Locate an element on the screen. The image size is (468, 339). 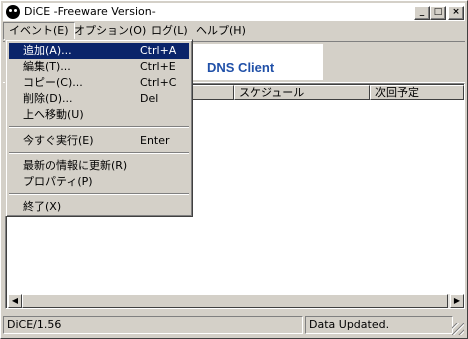
close-button: × is located at coordinates (456, 13).